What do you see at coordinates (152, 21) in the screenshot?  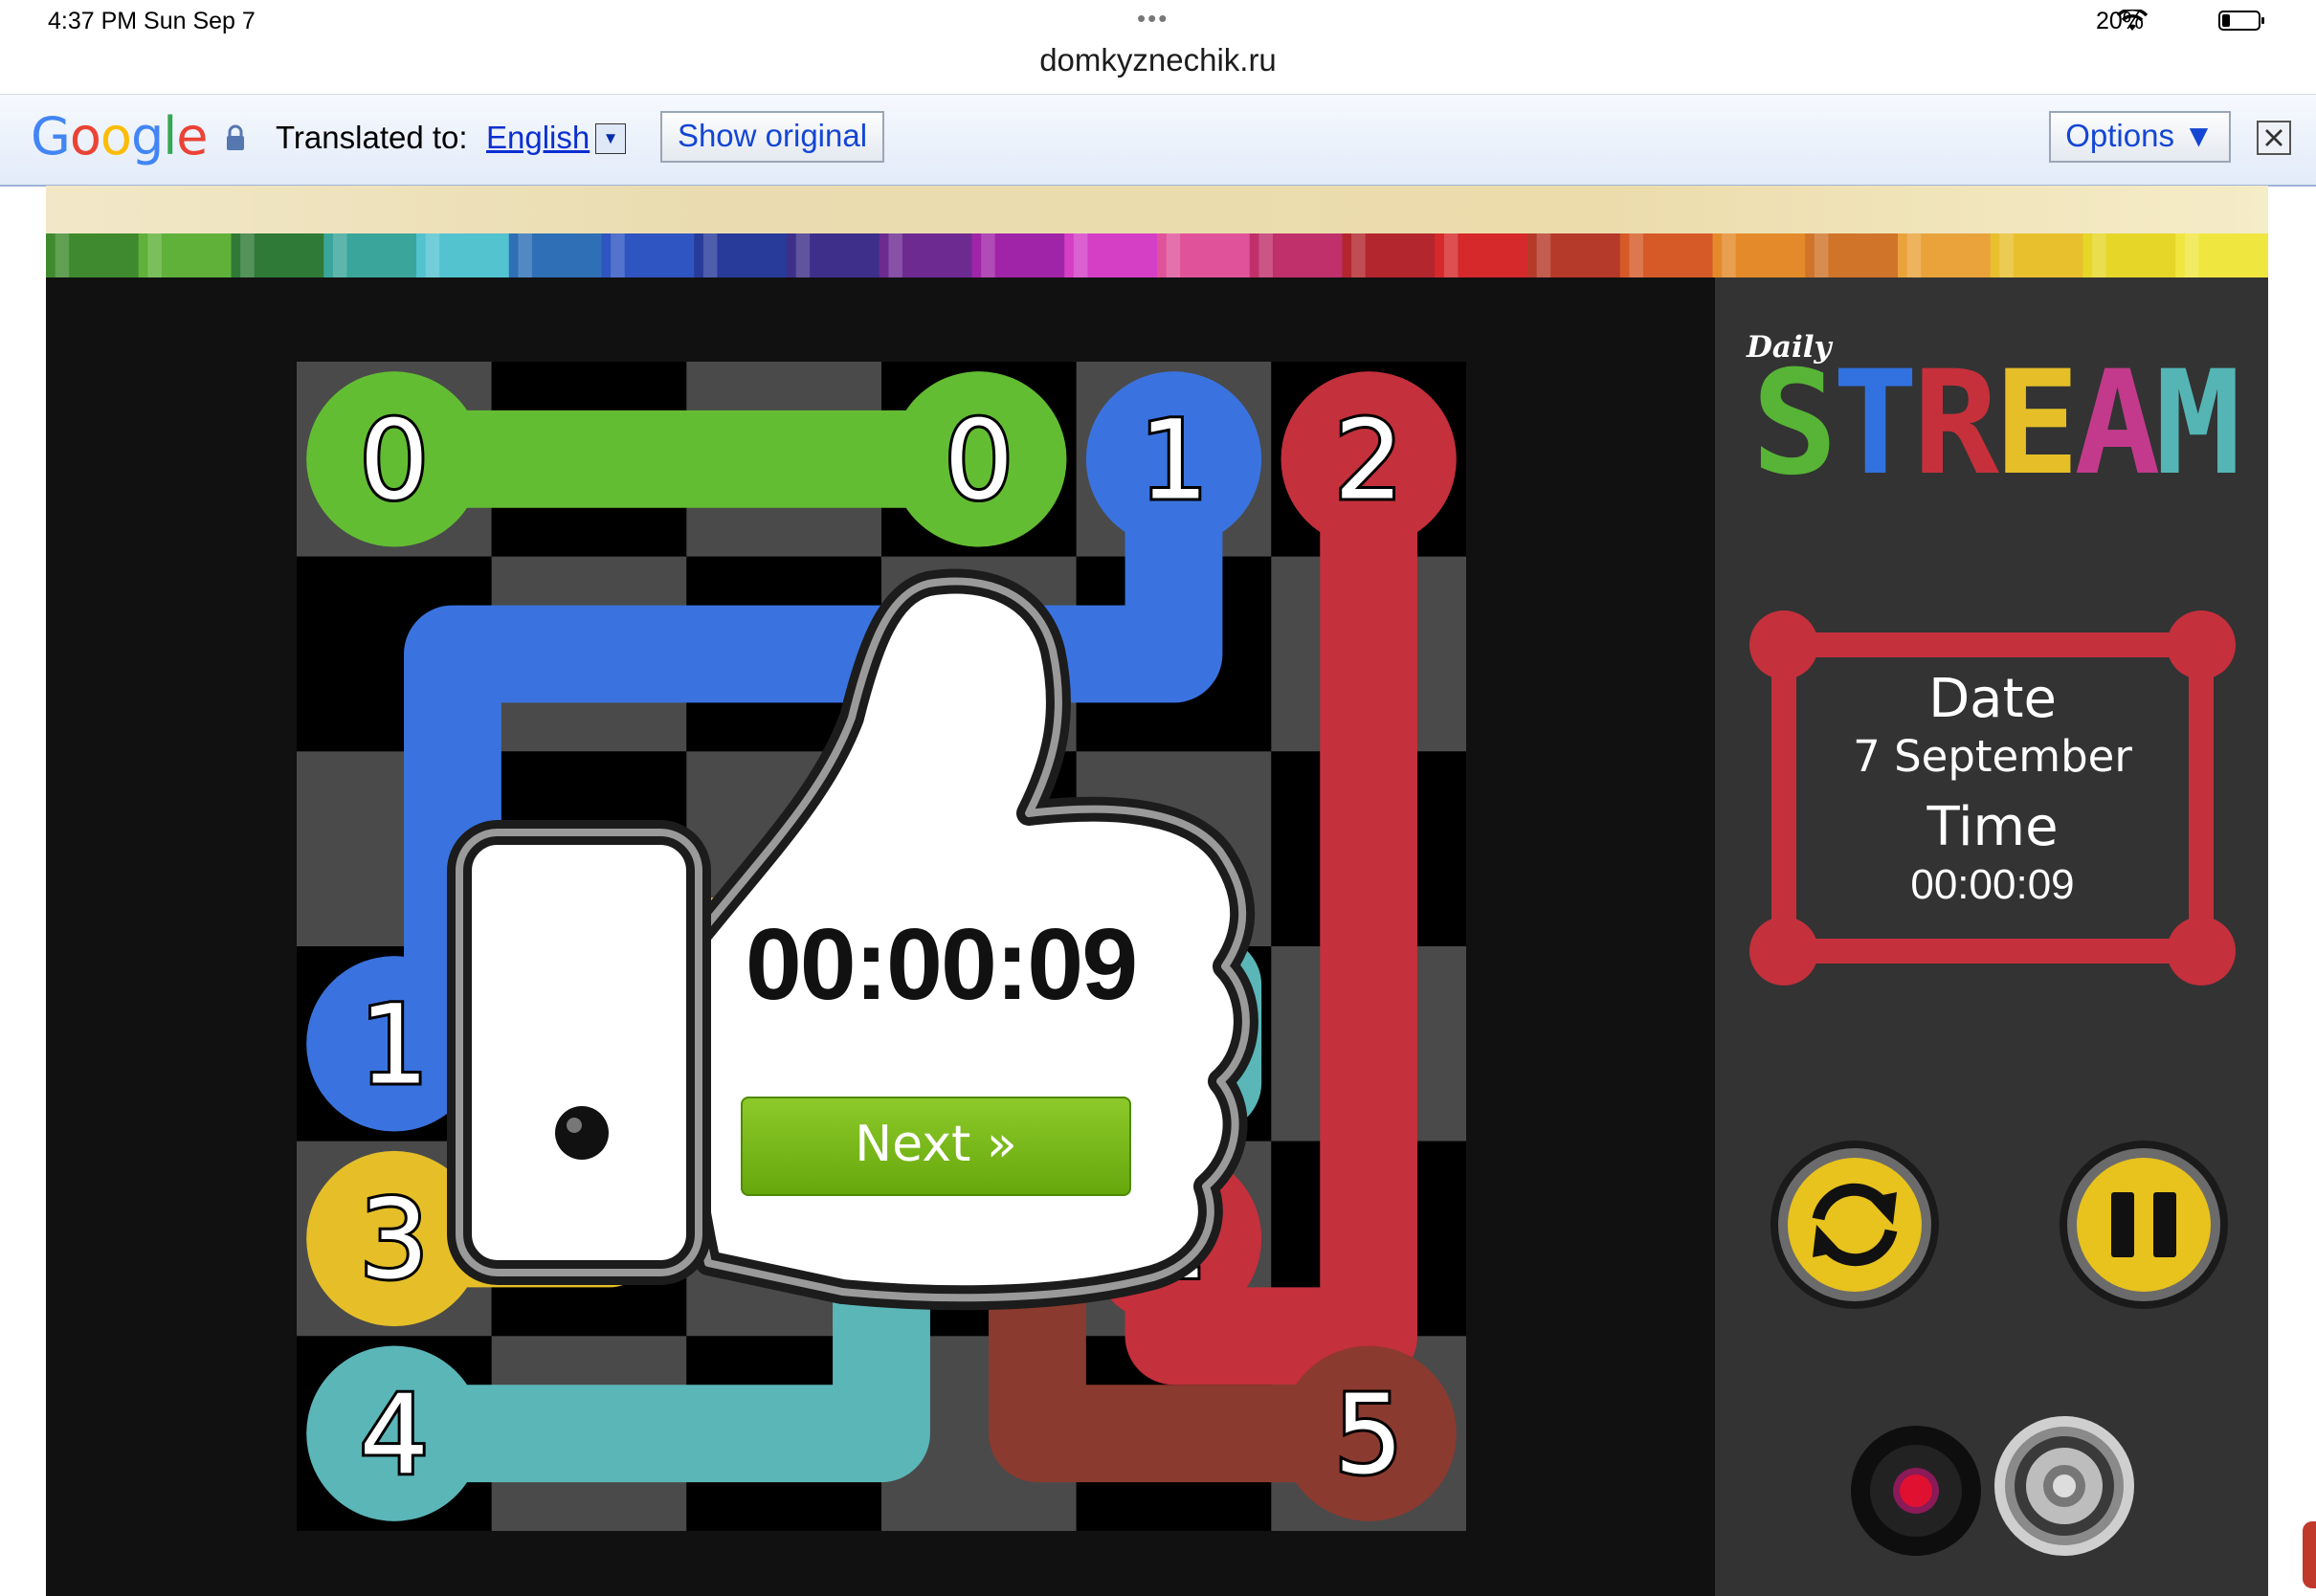 I see `status-time: 4:37 PM Sun Sep 7` at bounding box center [152, 21].